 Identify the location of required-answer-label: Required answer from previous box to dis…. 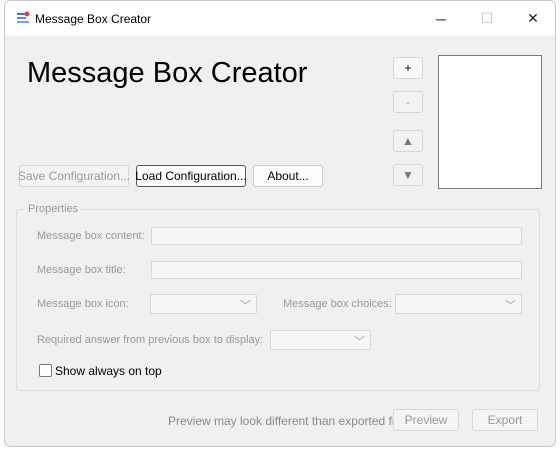
(150, 340).